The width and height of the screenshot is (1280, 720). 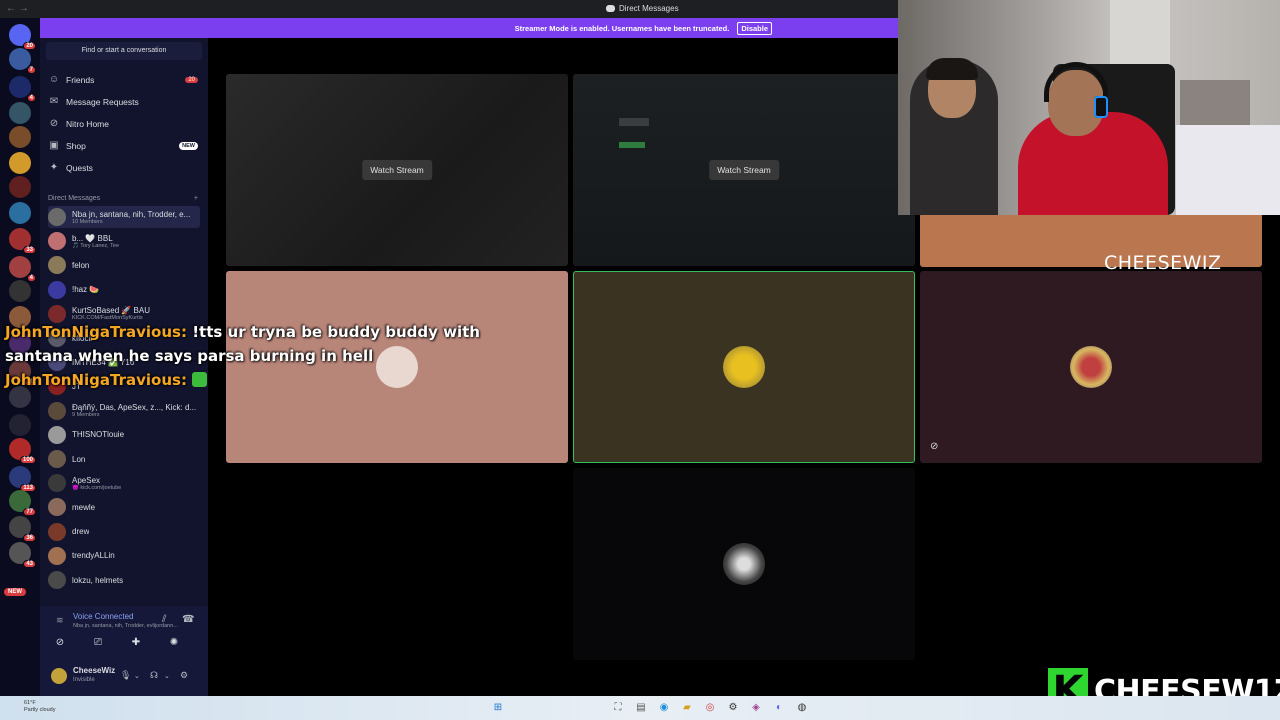 What do you see at coordinates (744, 367) in the screenshot?
I see `participant-tile-speaking` at bounding box center [744, 367].